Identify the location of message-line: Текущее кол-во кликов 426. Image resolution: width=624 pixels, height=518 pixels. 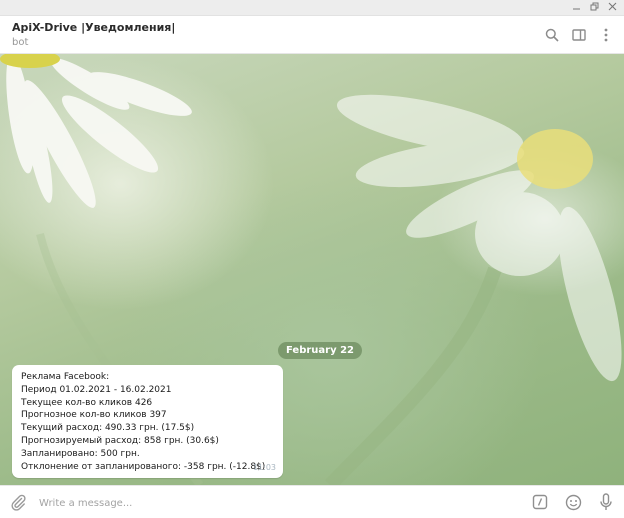
(87, 402).